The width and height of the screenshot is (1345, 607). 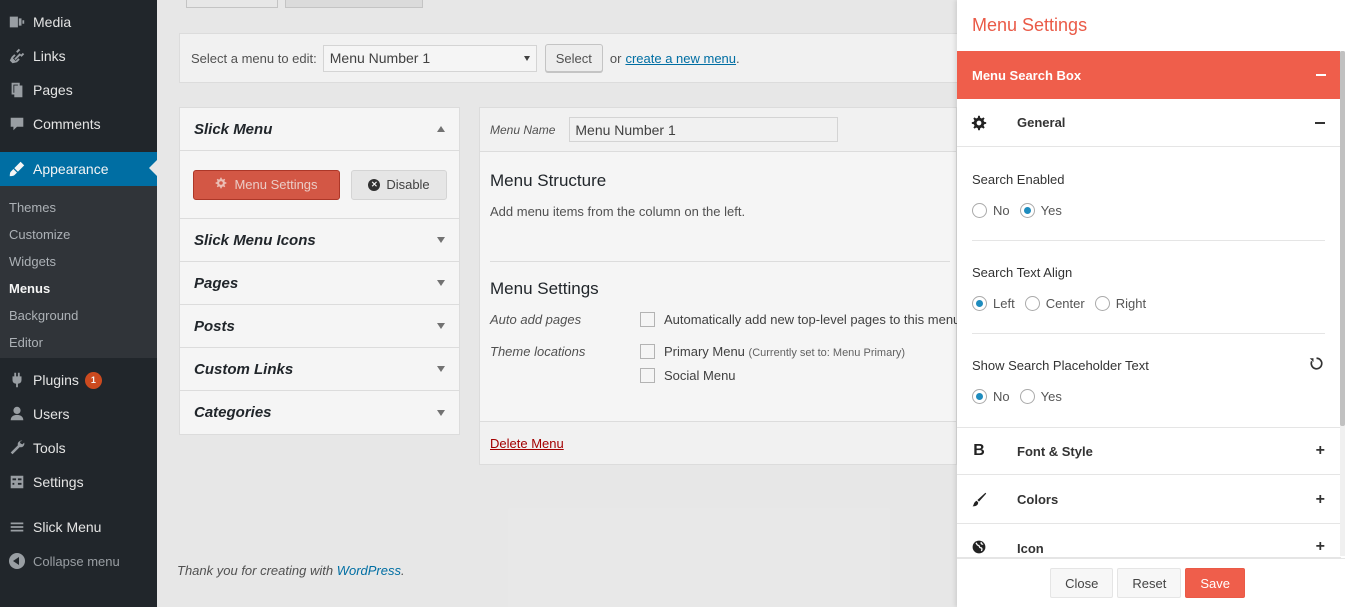 I want to click on period-text: ., so click(x=738, y=58).